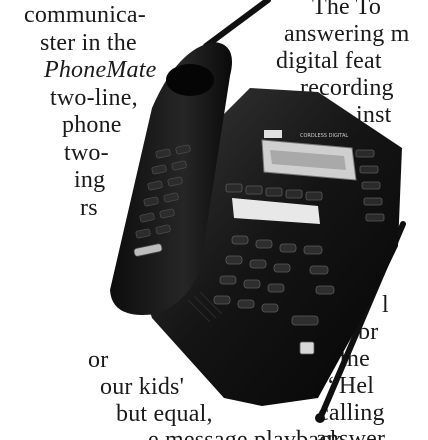 This screenshot has width=428, height=440. I want to click on handset-antenna, so click(237, 24).